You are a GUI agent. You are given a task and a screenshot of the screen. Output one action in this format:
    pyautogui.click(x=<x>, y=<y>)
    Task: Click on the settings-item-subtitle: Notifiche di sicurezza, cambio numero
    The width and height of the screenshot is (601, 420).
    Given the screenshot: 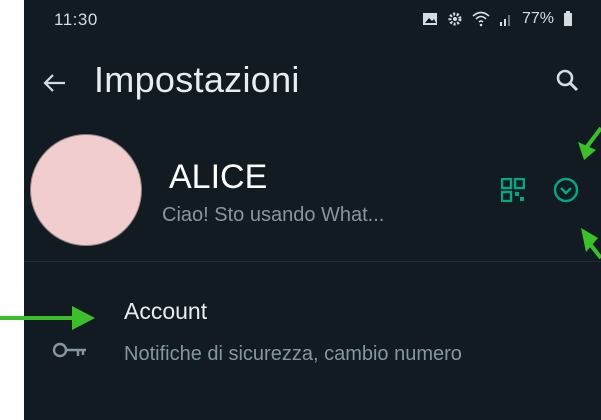 What is the action you would take?
    pyautogui.click(x=293, y=354)
    